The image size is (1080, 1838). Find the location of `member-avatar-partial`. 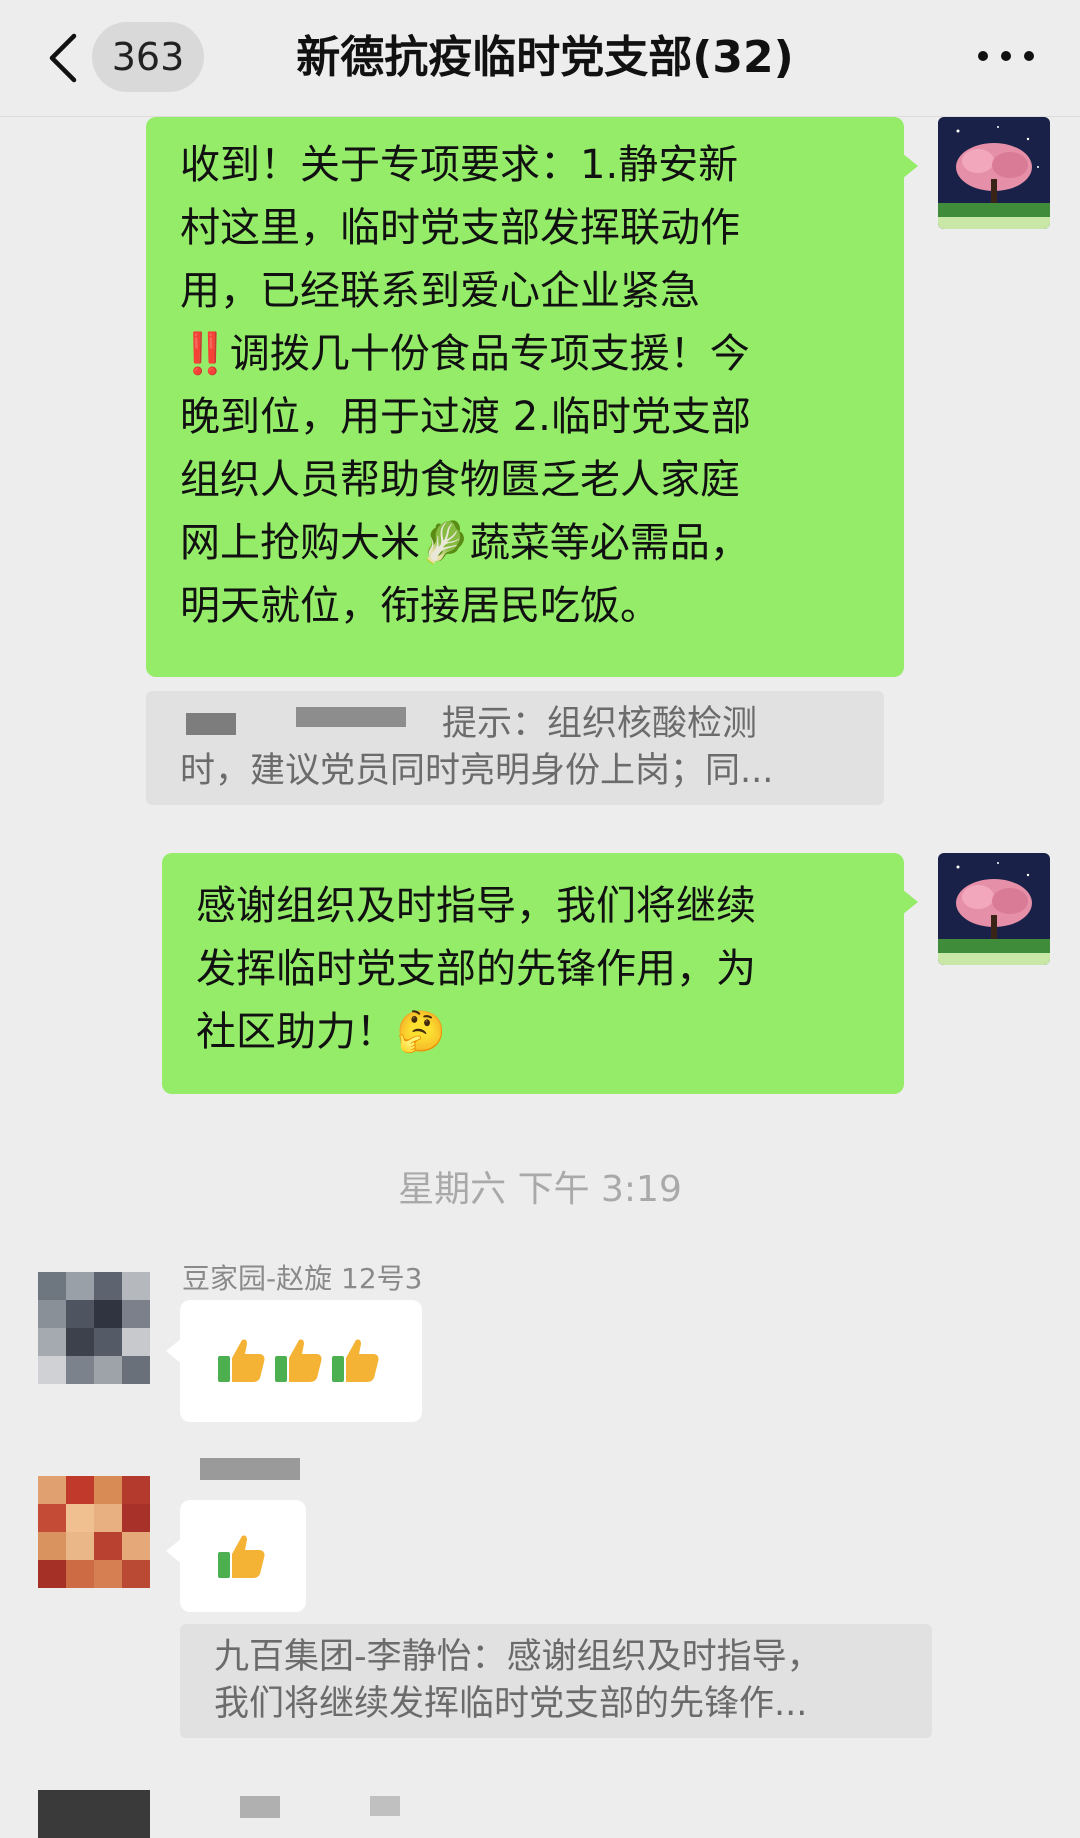

member-avatar-partial is located at coordinates (94, 1814).